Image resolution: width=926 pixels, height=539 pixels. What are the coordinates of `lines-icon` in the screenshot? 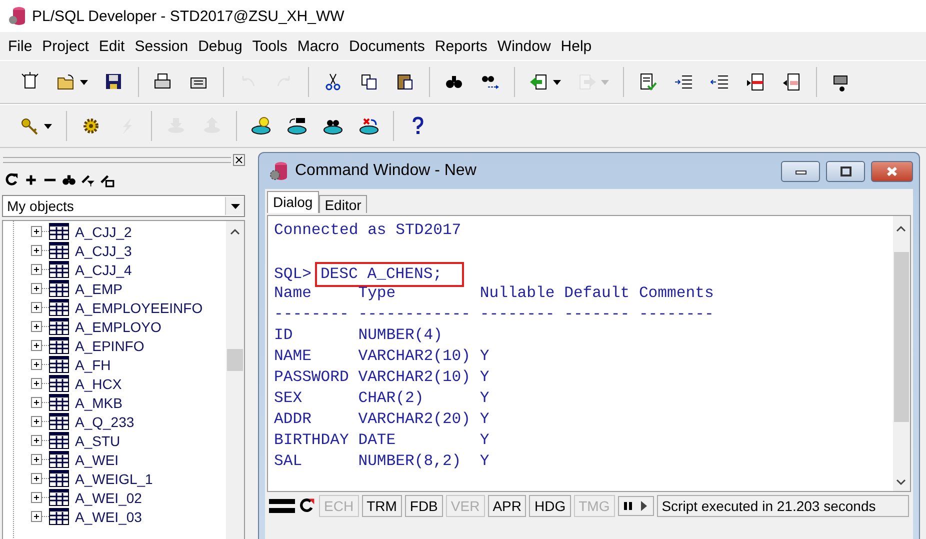 It's located at (282, 506).